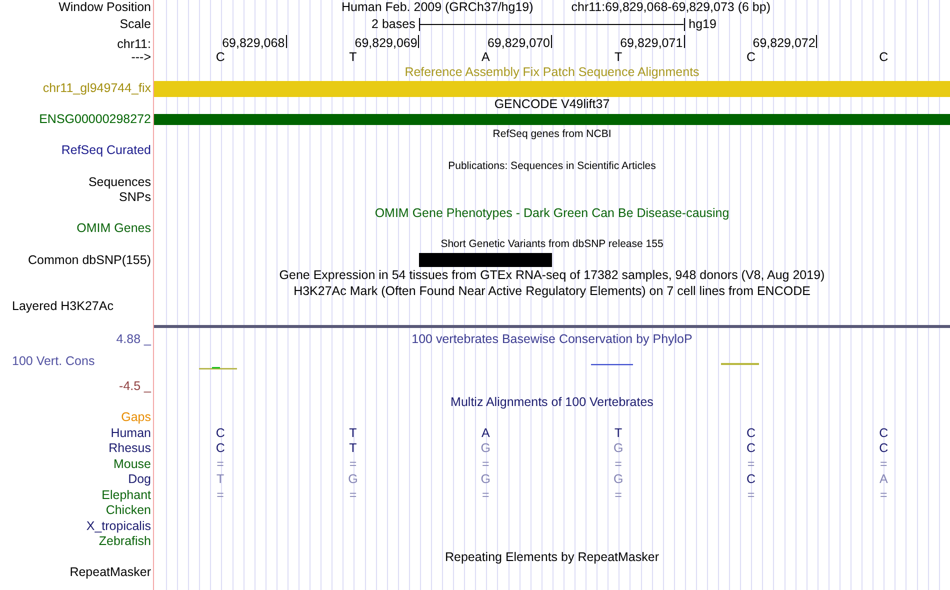 The width and height of the screenshot is (950, 590). Describe the element at coordinates (552, 134) in the screenshot. I see `track-title: RefSeq genes from NCBI` at that location.